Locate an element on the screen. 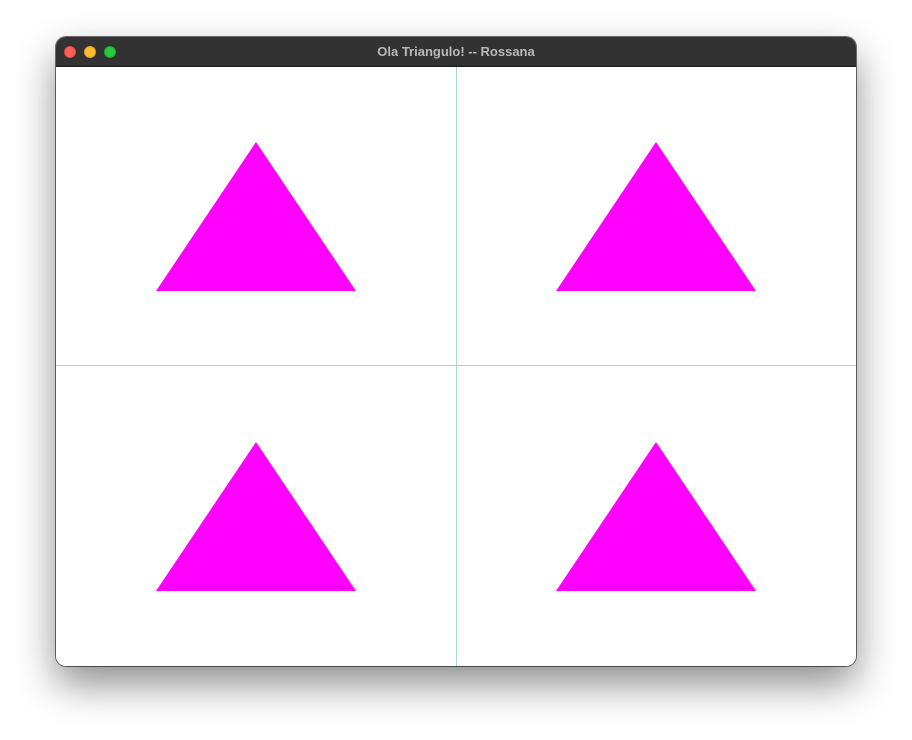 The height and width of the screenshot is (740, 912). window-title: Ola Triangulo! -- Rossana is located at coordinates (456, 51).